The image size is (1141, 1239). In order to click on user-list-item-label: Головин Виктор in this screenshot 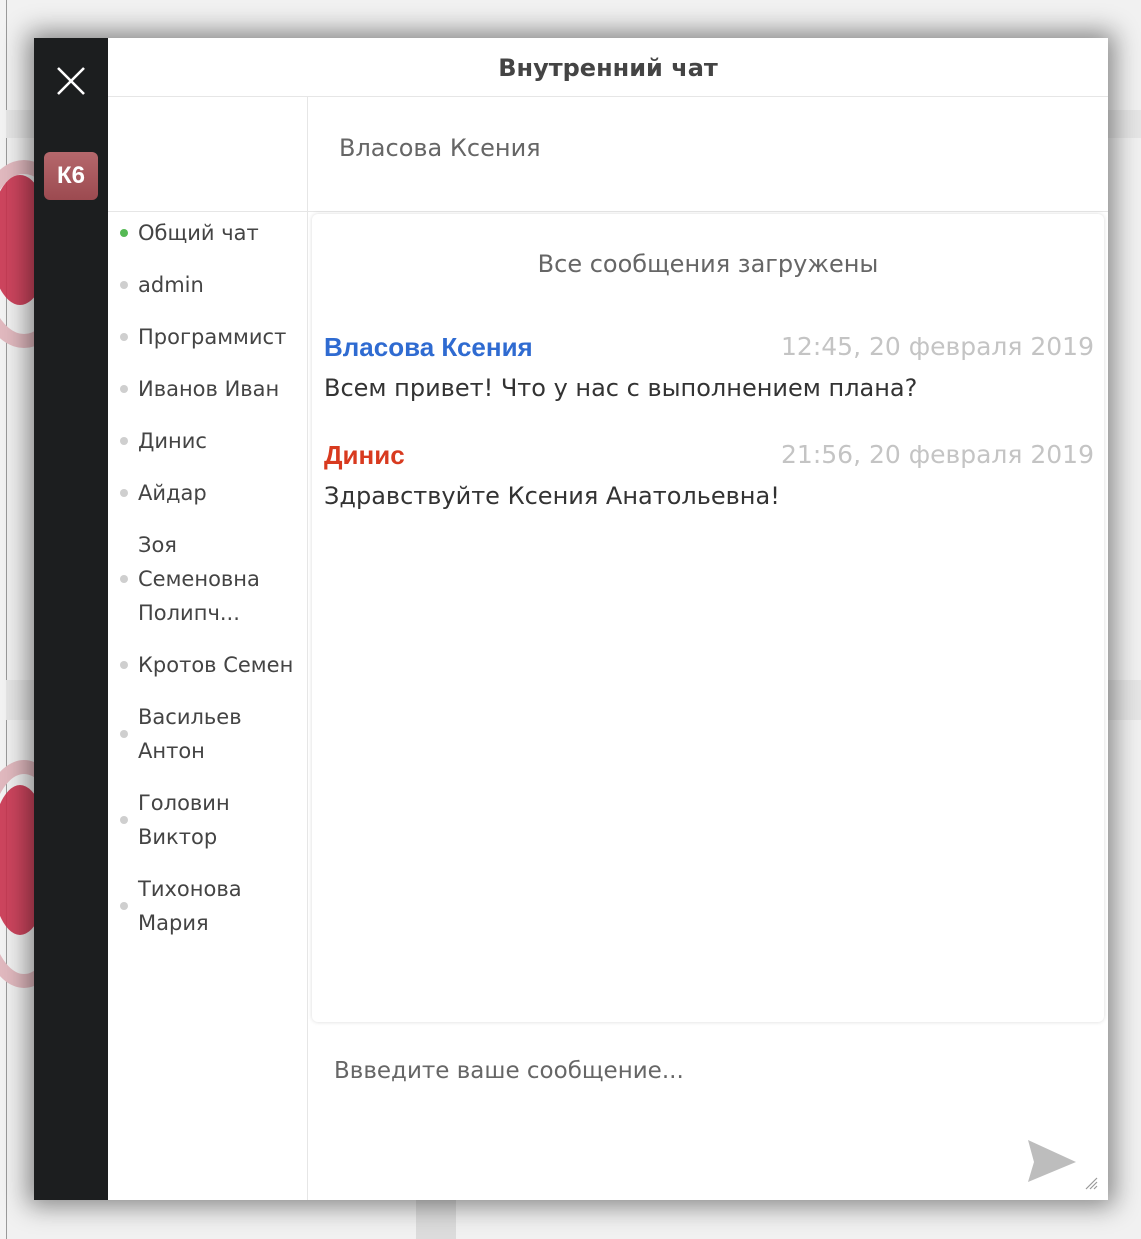, I will do `click(184, 820)`.